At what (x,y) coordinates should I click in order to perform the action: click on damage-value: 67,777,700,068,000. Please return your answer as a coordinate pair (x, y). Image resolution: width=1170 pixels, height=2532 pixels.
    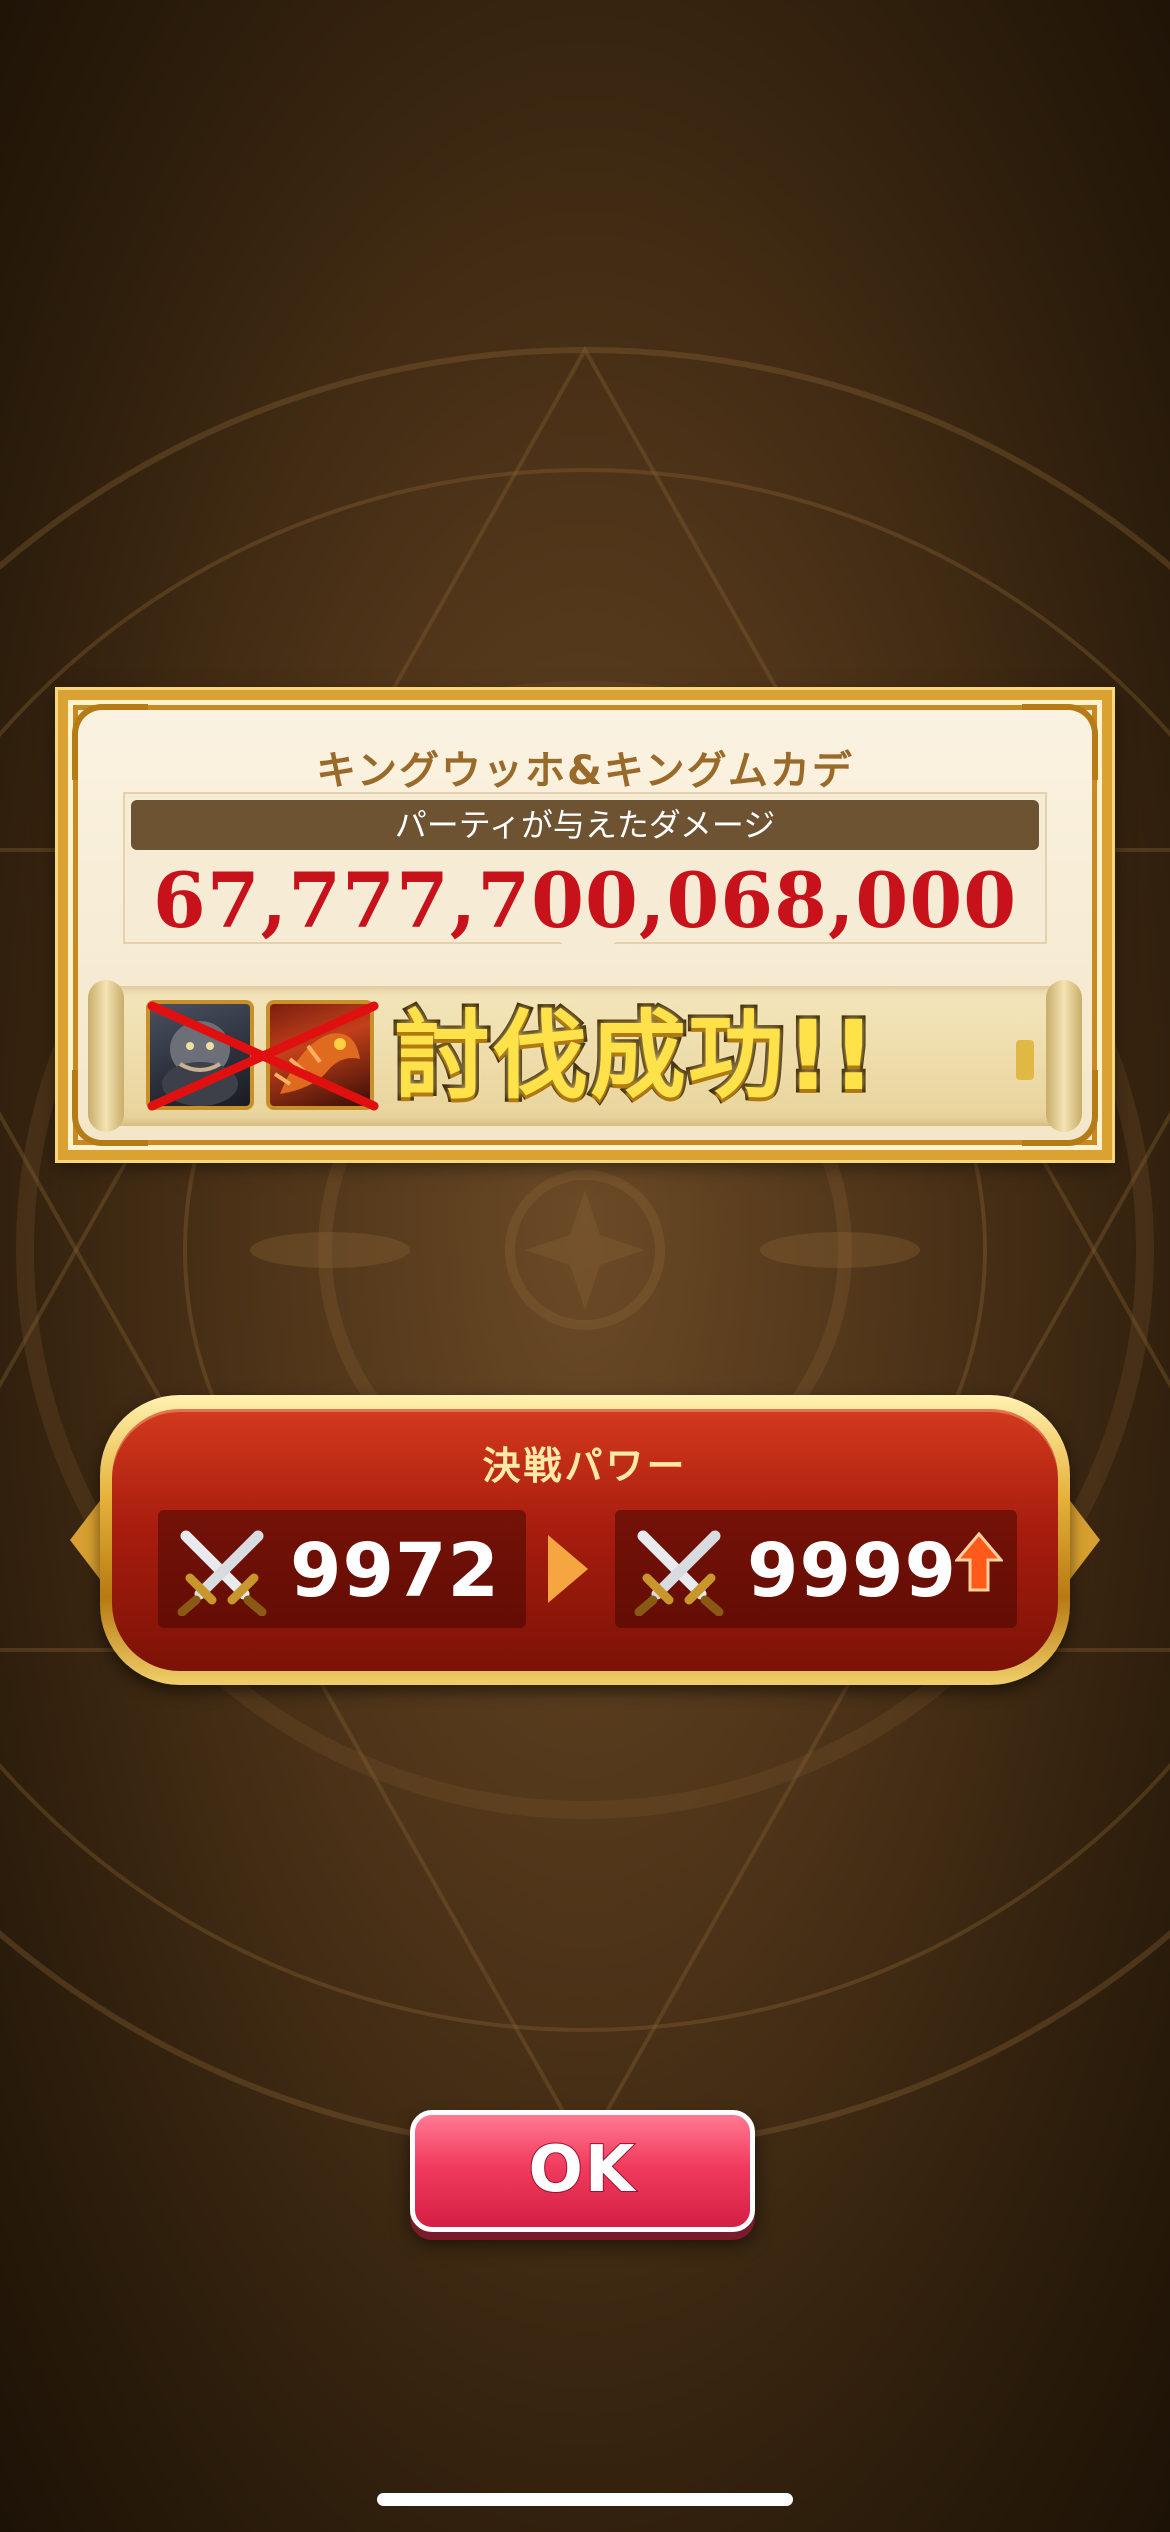
    Looking at the image, I should click on (585, 900).